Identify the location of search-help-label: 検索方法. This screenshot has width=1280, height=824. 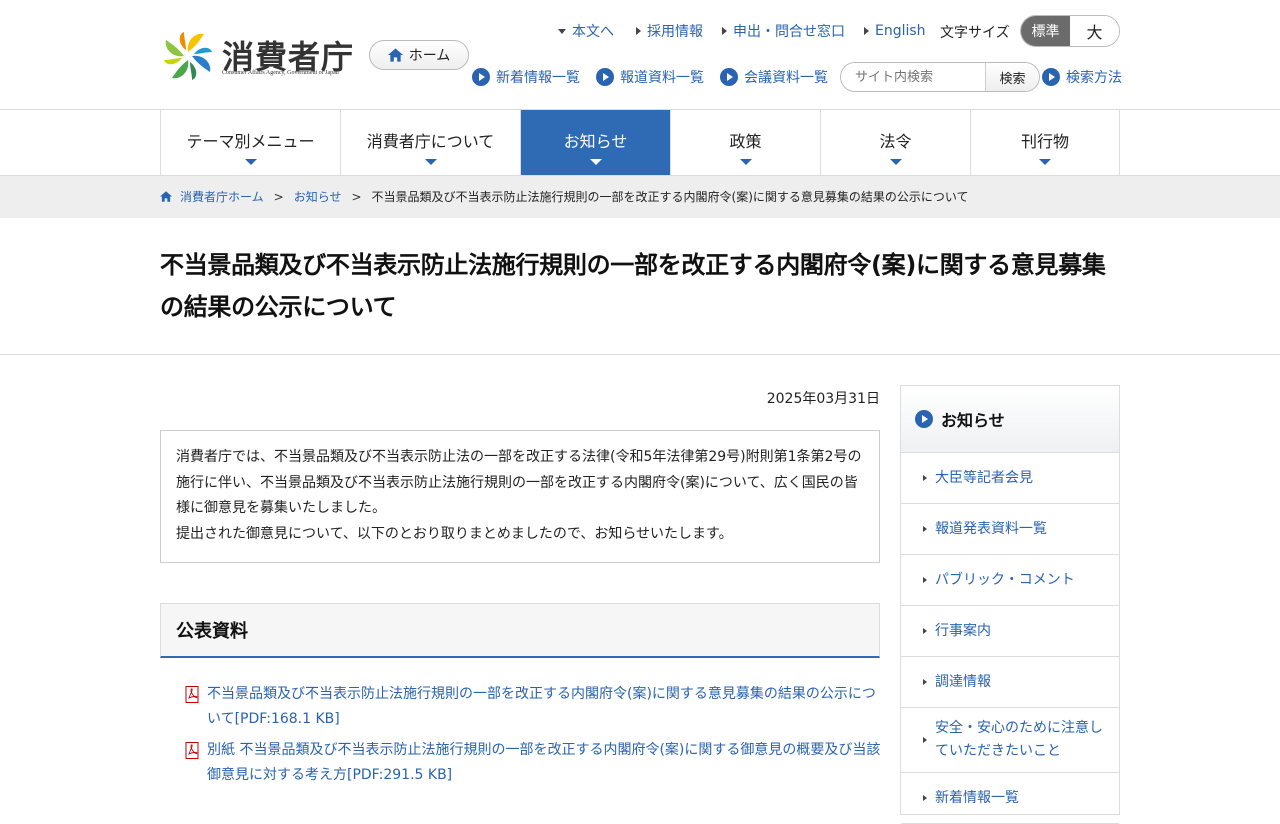
(1094, 78).